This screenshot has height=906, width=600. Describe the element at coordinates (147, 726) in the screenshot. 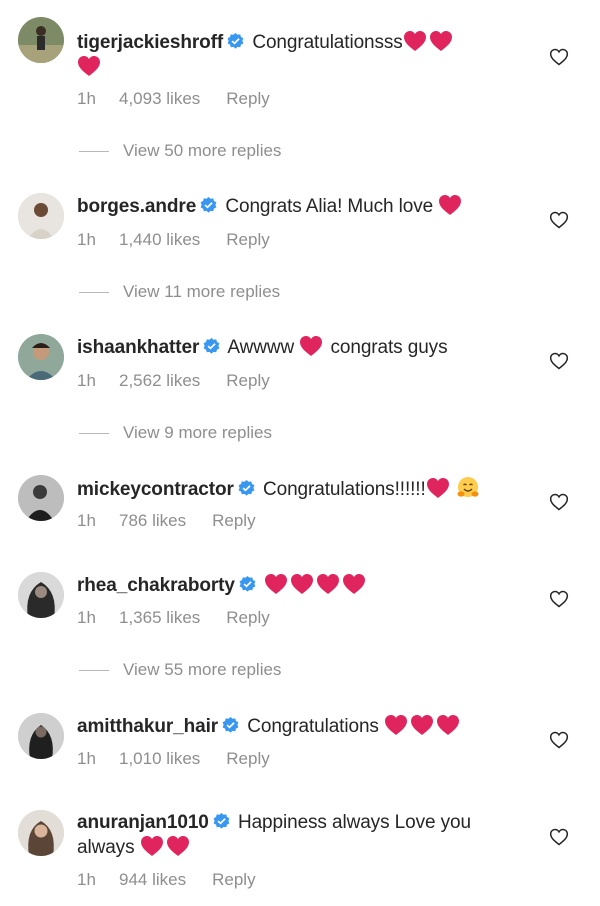

I see `username-link: amitthakur_hair` at that location.